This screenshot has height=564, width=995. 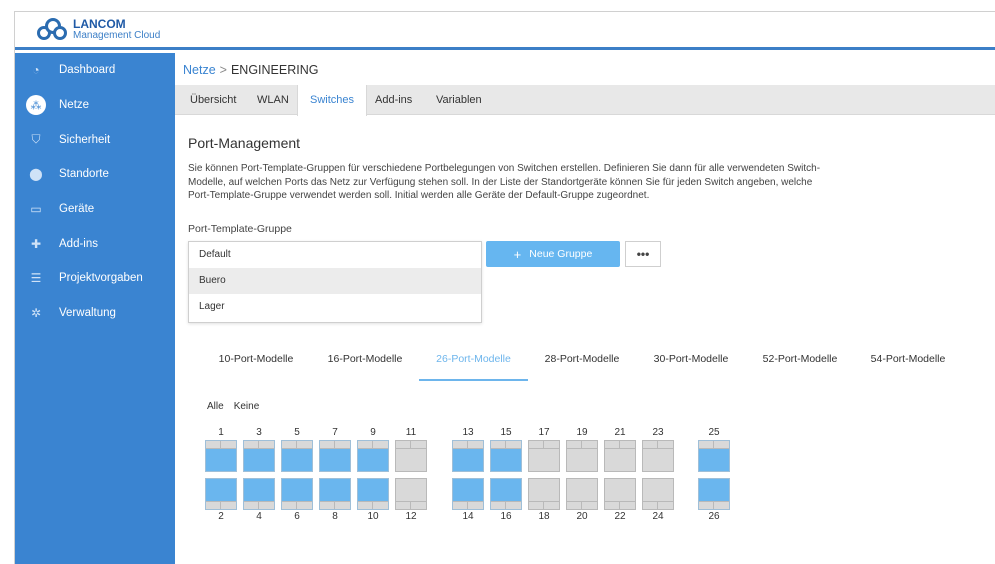 I want to click on tab-26-port-models: 26-Port-Modelle, so click(x=473, y=361).